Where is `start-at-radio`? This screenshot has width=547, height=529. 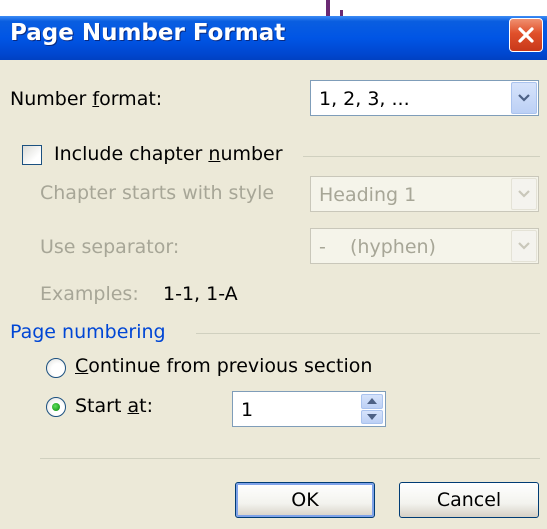
start-at-radio is located at coordinates (56, 407).